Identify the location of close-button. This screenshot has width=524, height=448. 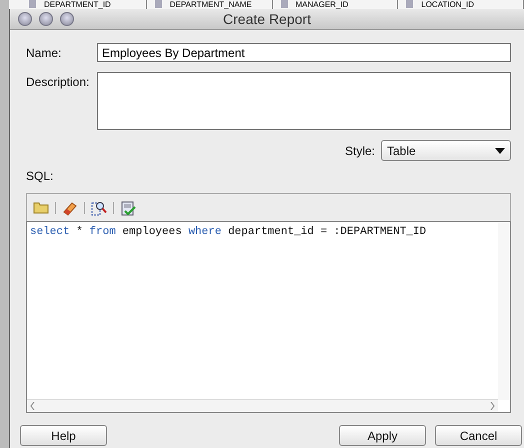
(25, 19).